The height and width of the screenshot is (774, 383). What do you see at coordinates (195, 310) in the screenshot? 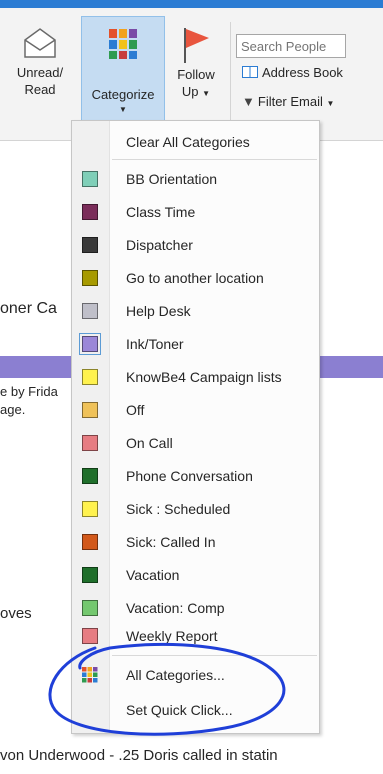
I see `menu-item-category: Help Desk` at bounding box center [195, 310].